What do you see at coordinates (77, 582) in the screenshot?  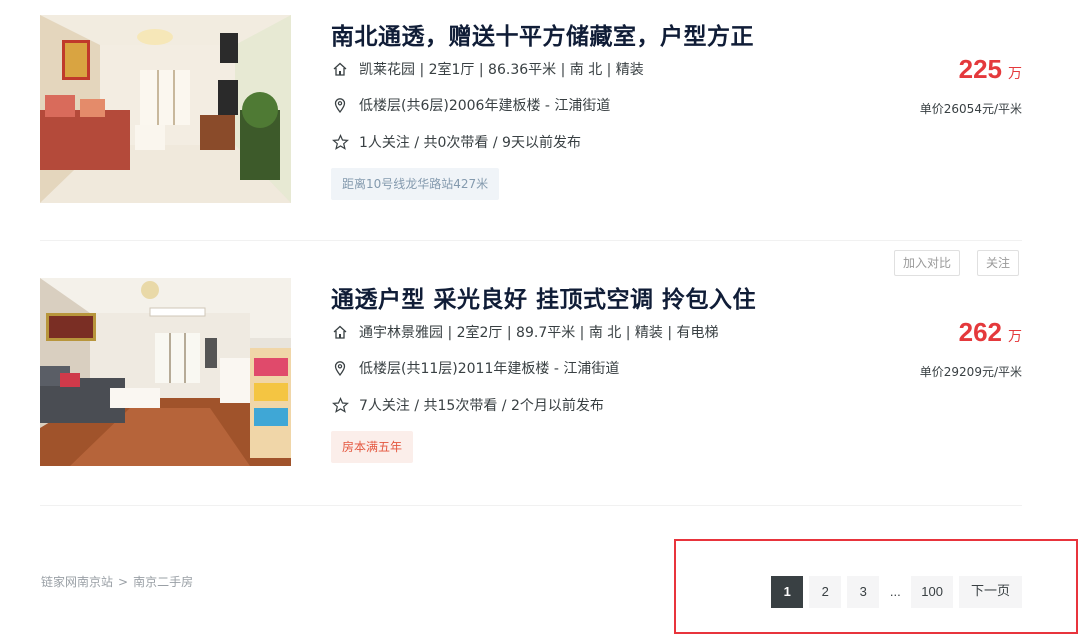 I see `breadcrumb-home-link: 链家网南京站` at bounding box center [77, 582].